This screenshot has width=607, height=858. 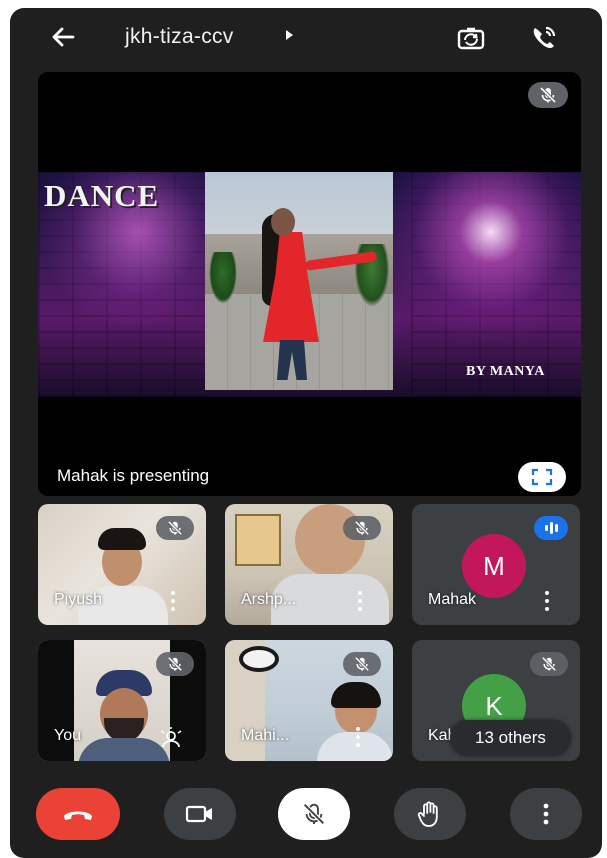 I want to click on spotlight-right, so click(x=481, y=257).